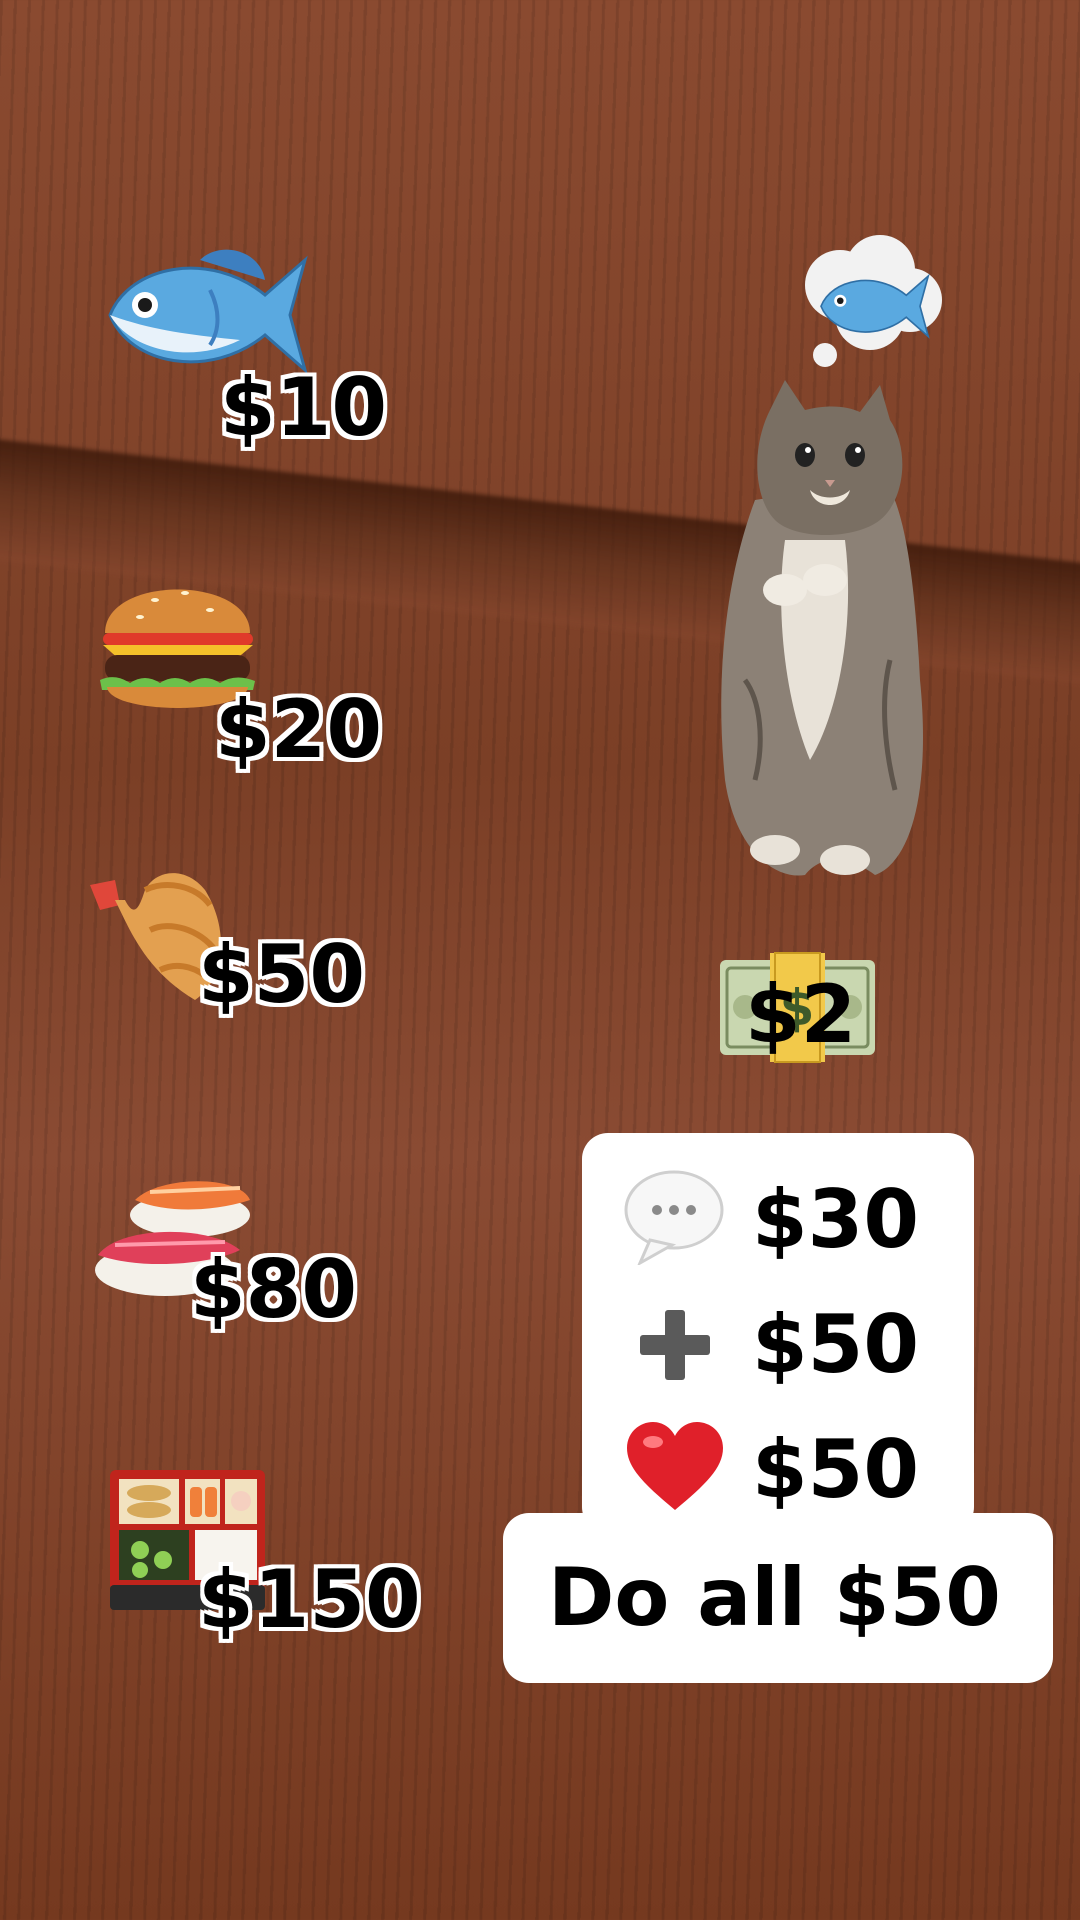  I want to click on plus-icon, so click(675, 1345).